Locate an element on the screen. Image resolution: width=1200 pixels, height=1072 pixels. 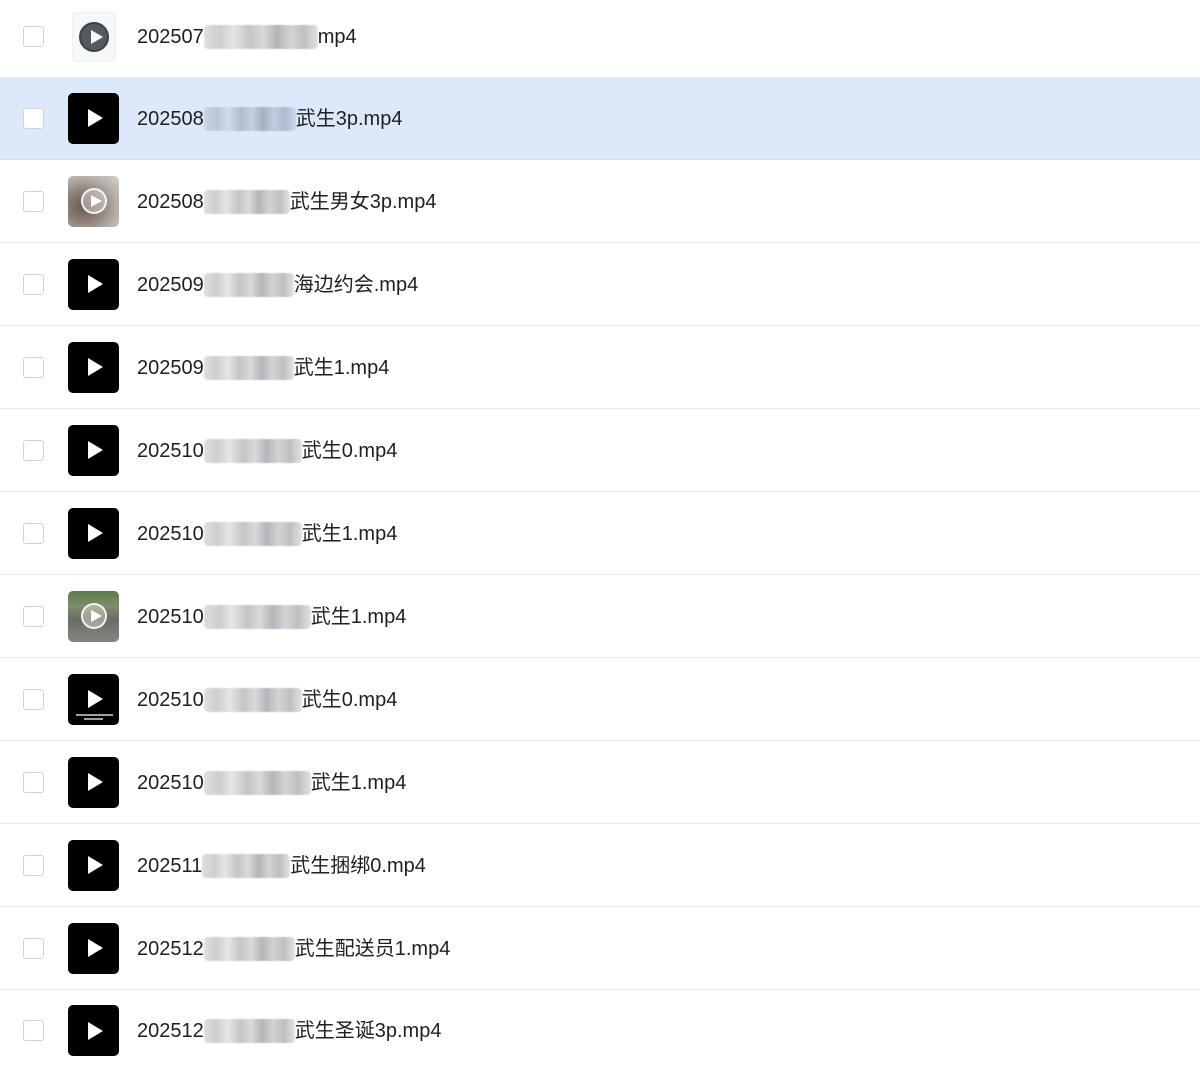
file-row: 202512 武生圣诞3p.mp4 is located at coordinates (600, 1031).